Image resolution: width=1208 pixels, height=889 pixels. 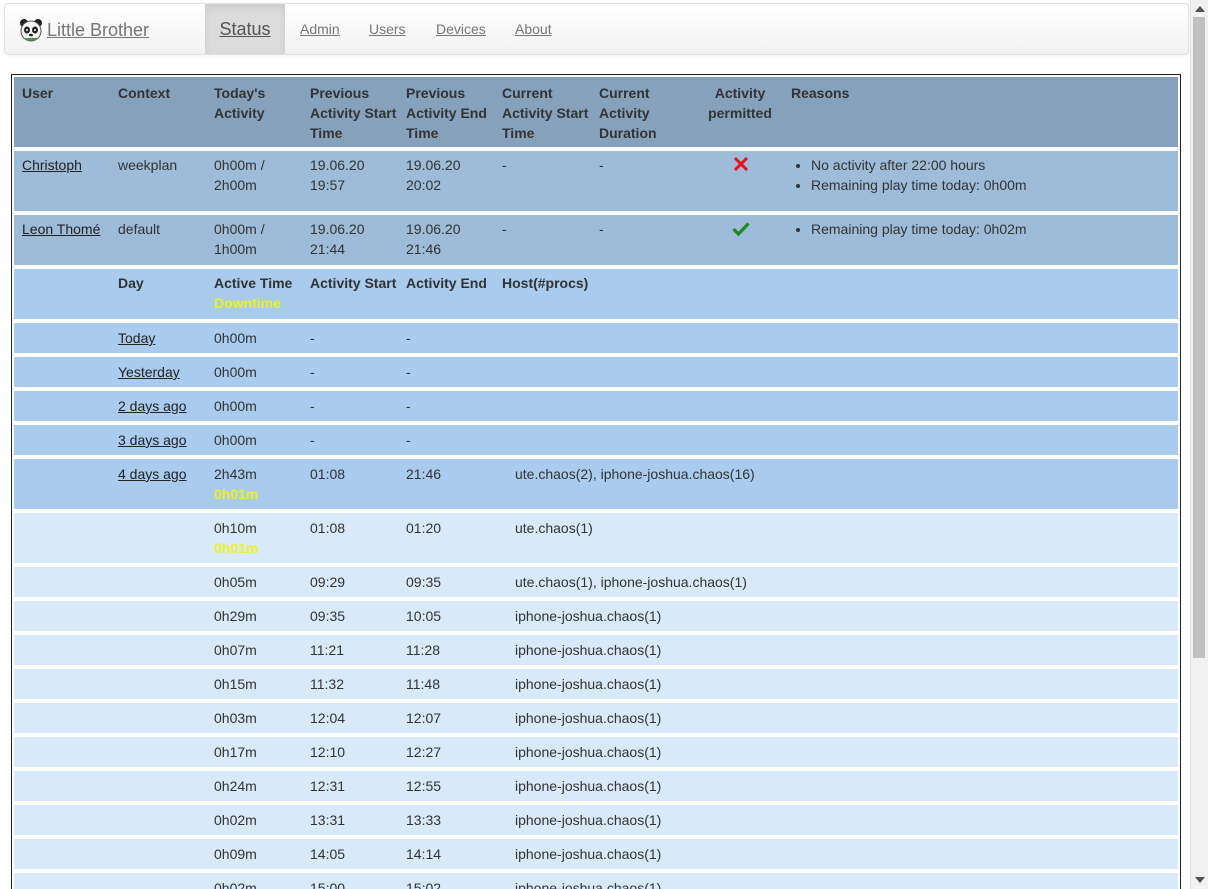 What do you see at coordinates (353, 113) in the screenshot?
I see `header-previous-start: Previous Activity Start Time` at bounding box center [353, 113].